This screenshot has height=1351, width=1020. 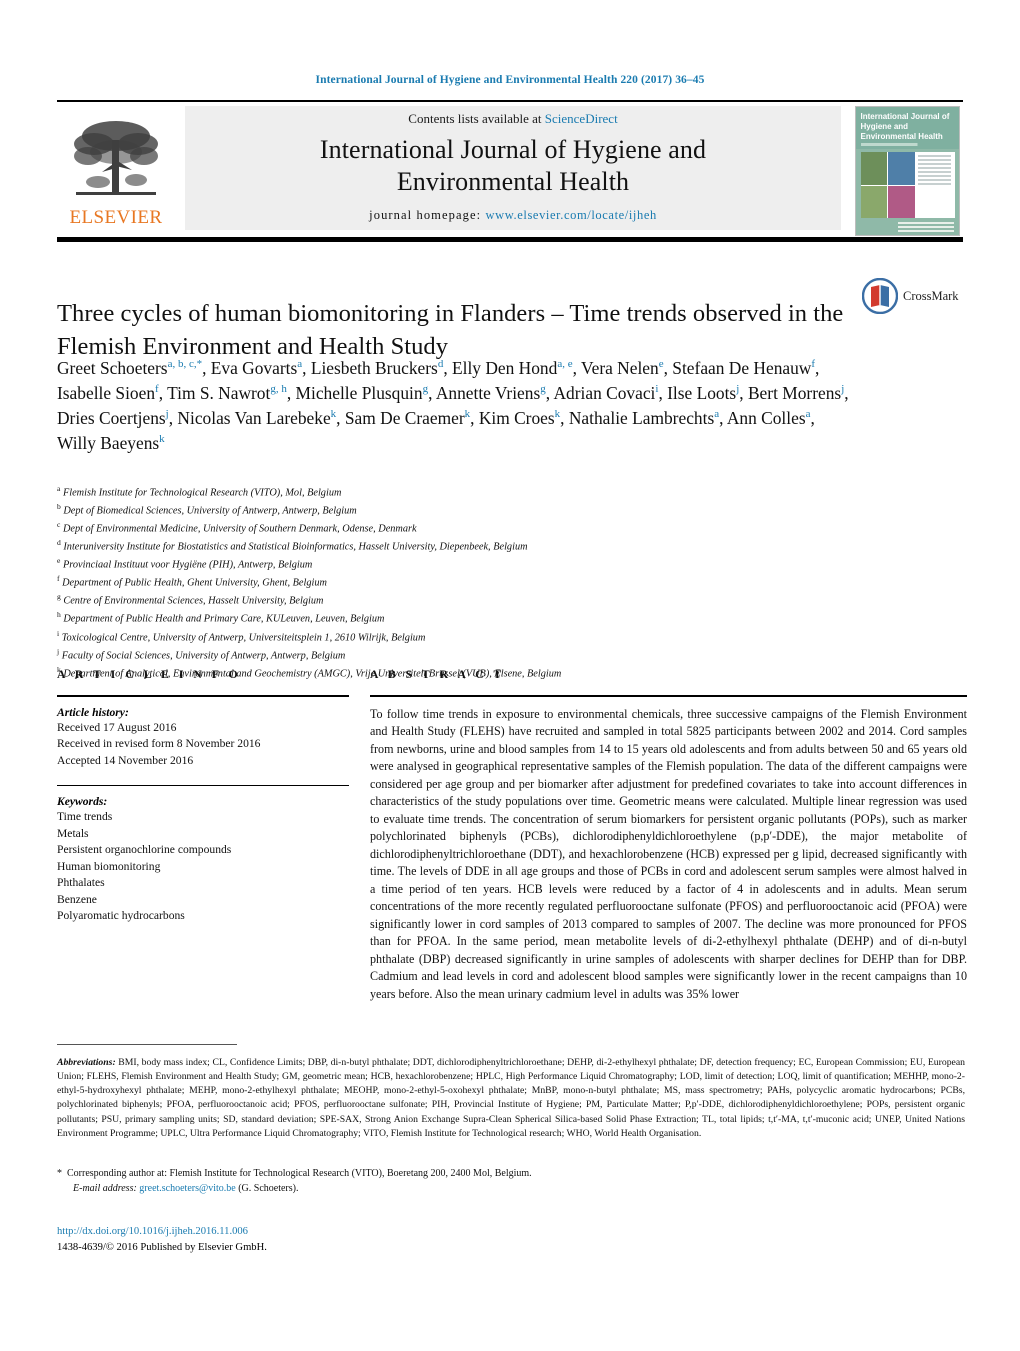 What do you see at coordinates (73, 833) in the screenshot?
I see `keyword-item: Metals` at bounding box center [73, 833].